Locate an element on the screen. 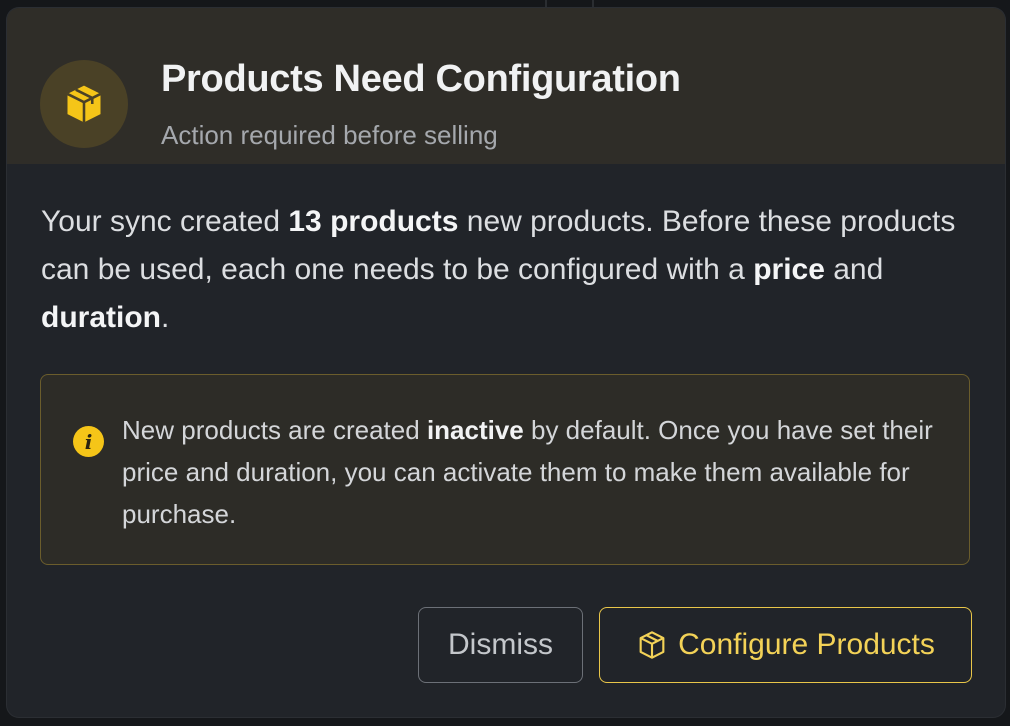  message-text: Your sync created is located at coordinates (165, 221).